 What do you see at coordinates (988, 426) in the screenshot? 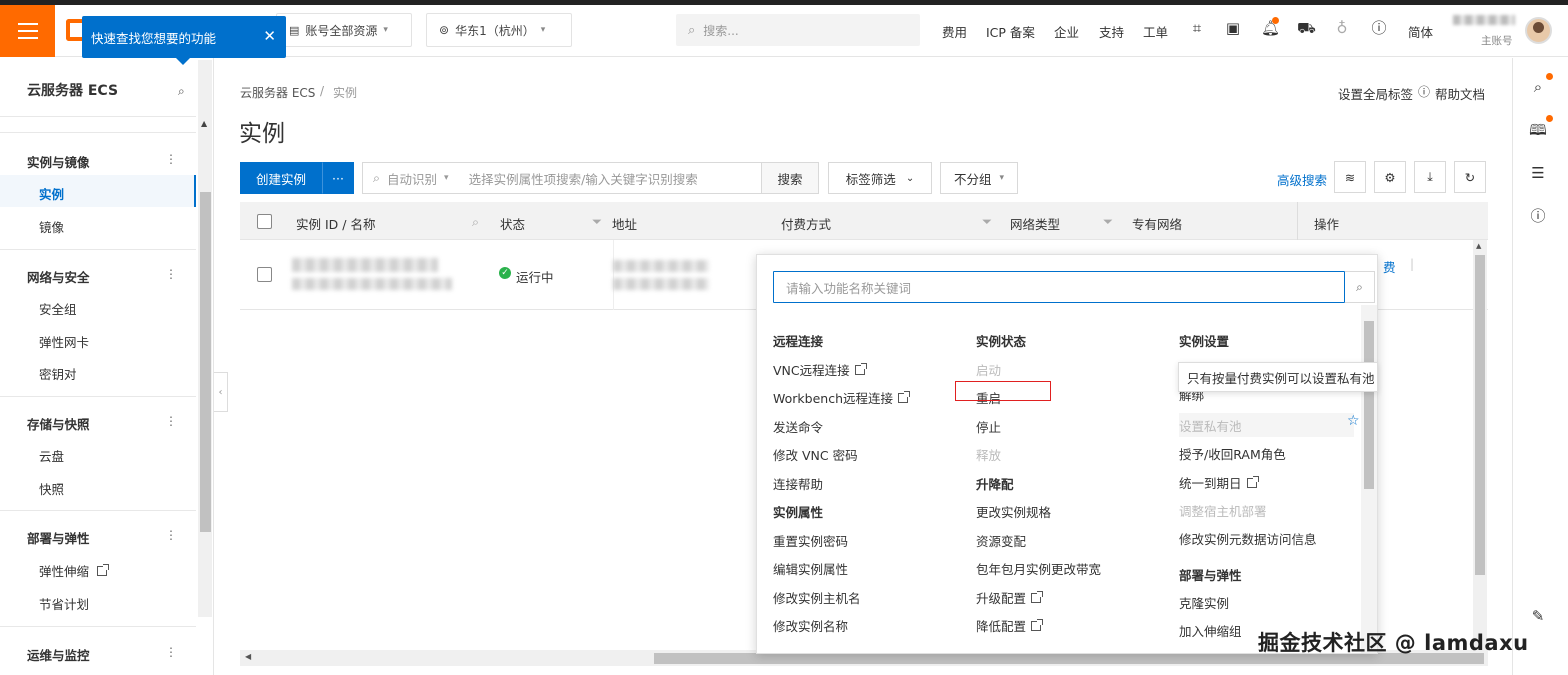
I see `popup-menu-item: 停止` at bounding box center [988, 426].